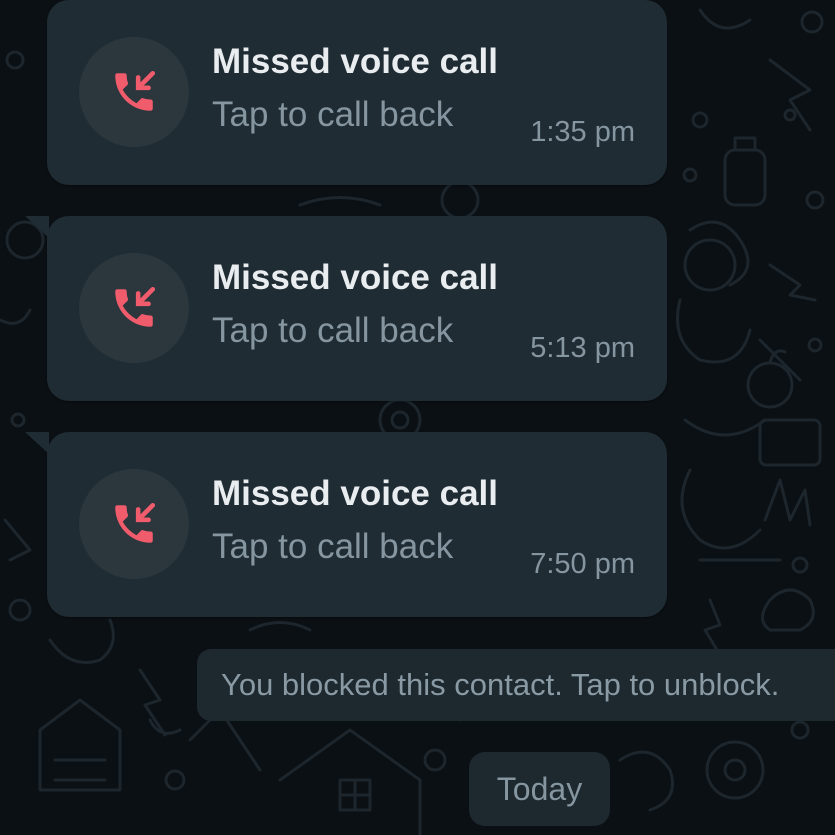 Image resolution: width=835 pixels, height=835 pixels. I want to click on message-time: 1:35 pm, so click(582, 132).